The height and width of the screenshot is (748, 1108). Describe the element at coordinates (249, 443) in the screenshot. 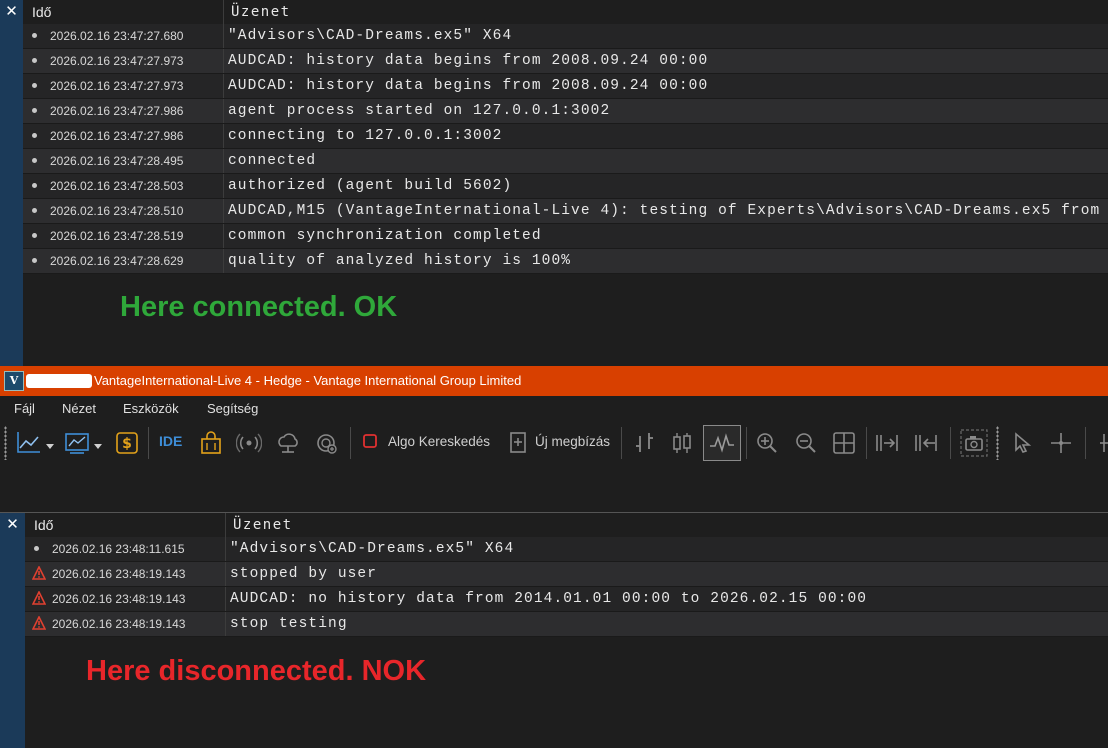

I see `signals-icon` at that location.